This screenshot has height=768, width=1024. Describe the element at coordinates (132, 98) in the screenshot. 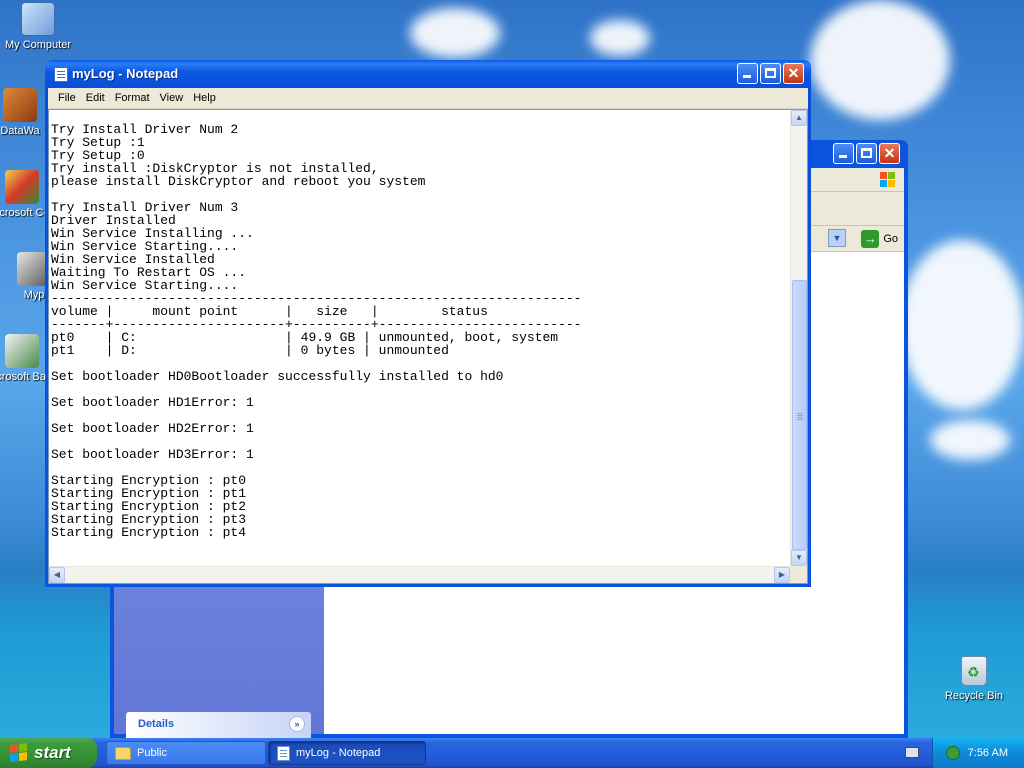

I see `menu-format: Format` at that location.